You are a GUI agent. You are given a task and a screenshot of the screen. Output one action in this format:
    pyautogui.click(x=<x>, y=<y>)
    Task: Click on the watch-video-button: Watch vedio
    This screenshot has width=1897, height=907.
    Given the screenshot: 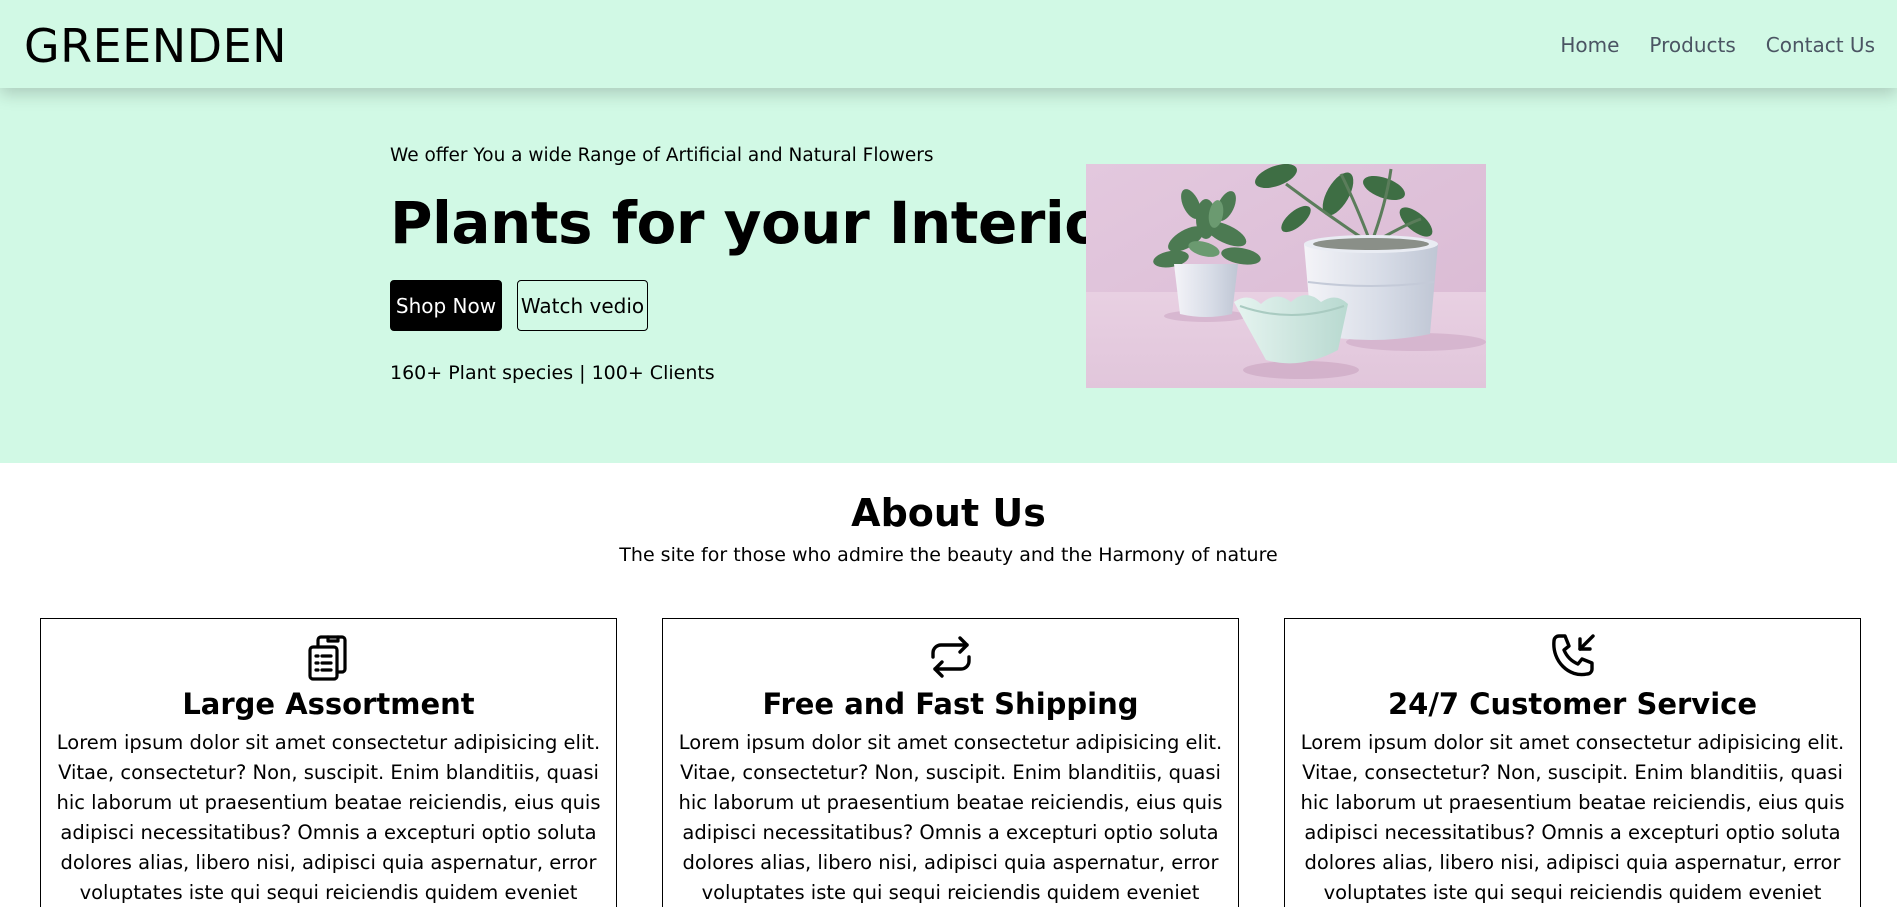 What is the action you would take?
    pyautogui.click(x=582, y=305)
    